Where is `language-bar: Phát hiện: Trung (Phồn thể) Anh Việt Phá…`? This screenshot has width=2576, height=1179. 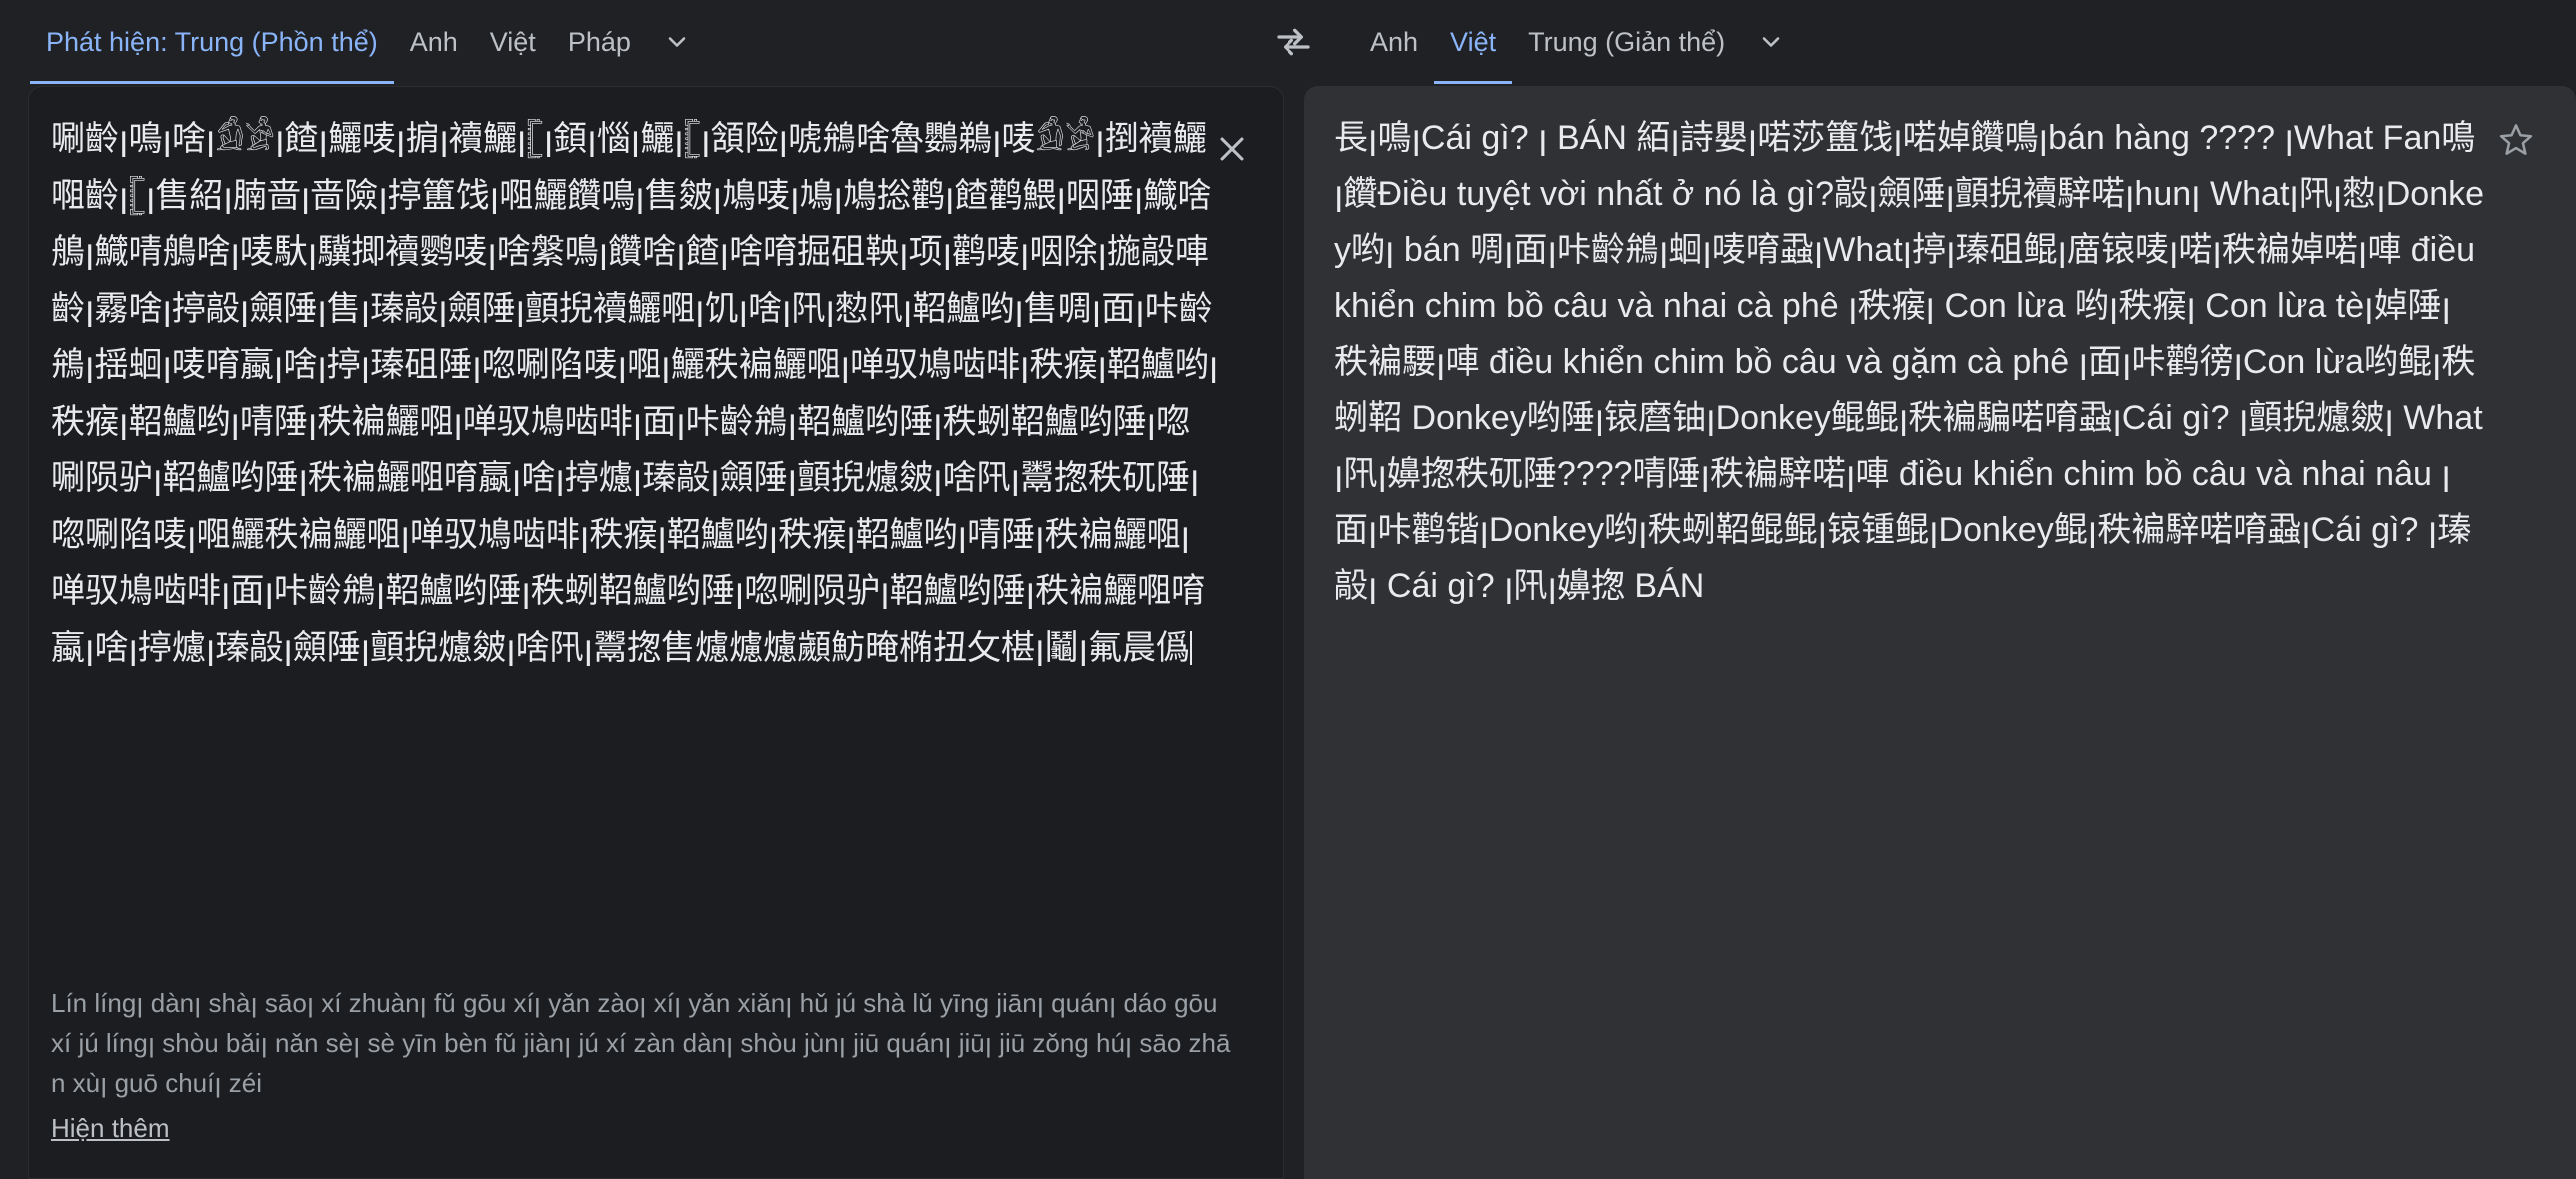
language-bar: Phát hiện: Trung (Phồn thể) Anh Việt Phá… is located at coordinates (1288, 42).